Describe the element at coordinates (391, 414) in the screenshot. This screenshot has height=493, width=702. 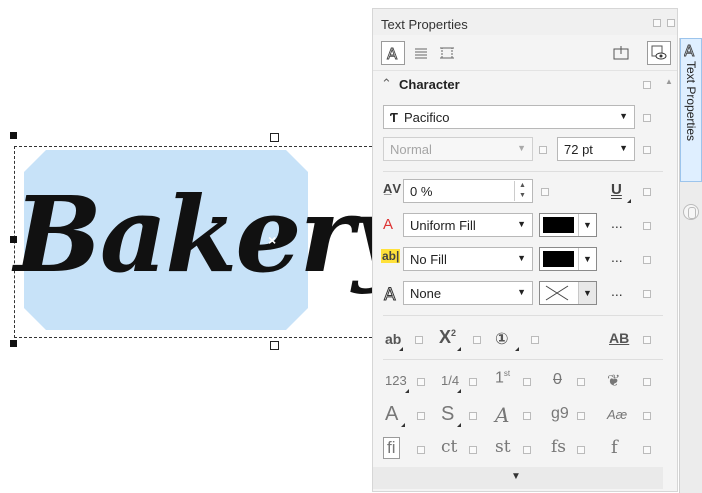
I see `stylistic-alternates-icon: A` at that location.